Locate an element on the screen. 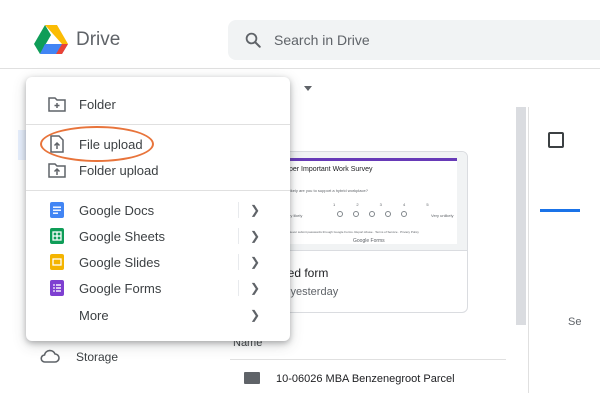 The height and width of the screenshot is (393, 600). app-name: Drive is located at coordinates (98, 39).